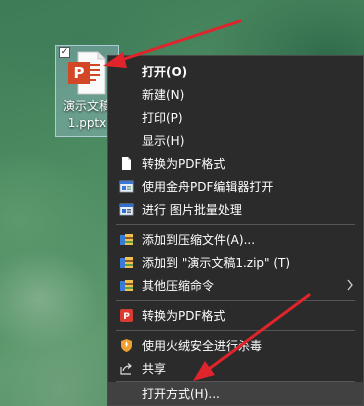 This screenshot has height=406, width=364. Describe the element at coordinates (154, 369) in the screenshot. I see `menu-item-label: 共享` at that location.